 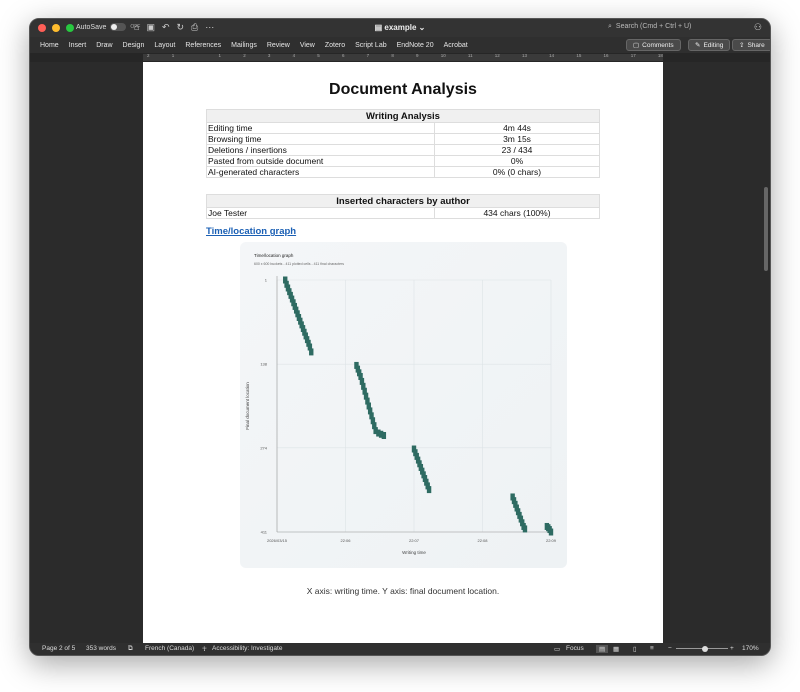 What do you see at coordinates (58, 648) in the screenshot?
I see `page-indicator: Page 2 of 5` at bounding box center [58, 648].